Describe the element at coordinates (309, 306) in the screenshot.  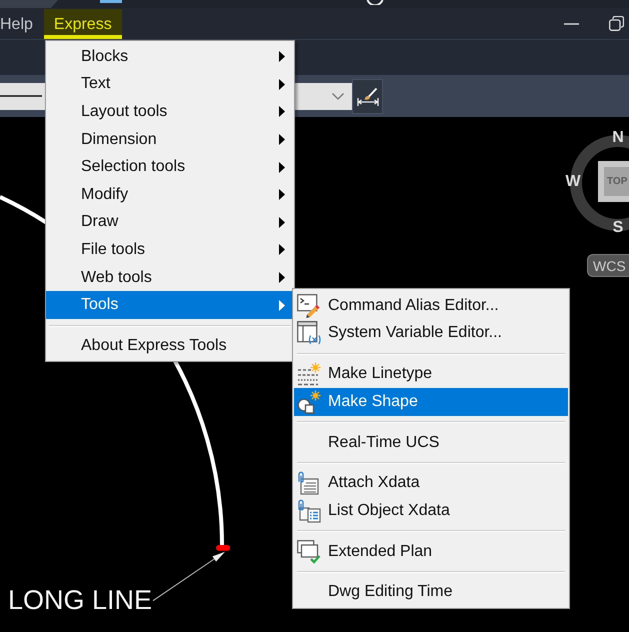
I see `terminal-pencil-icon` at that location.